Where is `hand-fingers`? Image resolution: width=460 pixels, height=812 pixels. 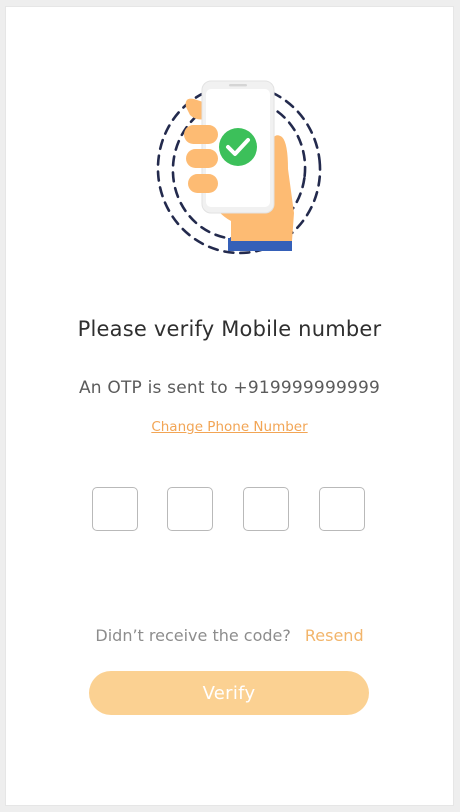 hand-fingers is located at coordinates (201, 159).